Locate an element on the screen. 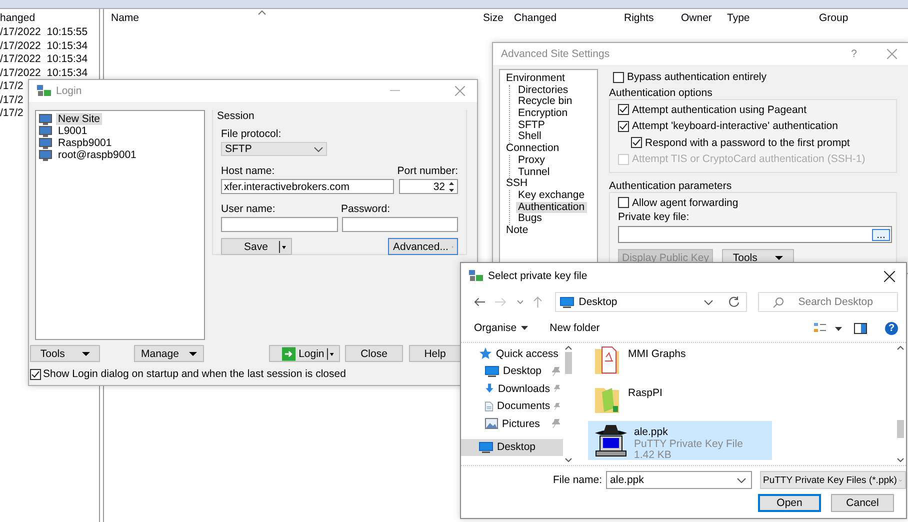  view-options-icon is located at coordinates (828, 328).